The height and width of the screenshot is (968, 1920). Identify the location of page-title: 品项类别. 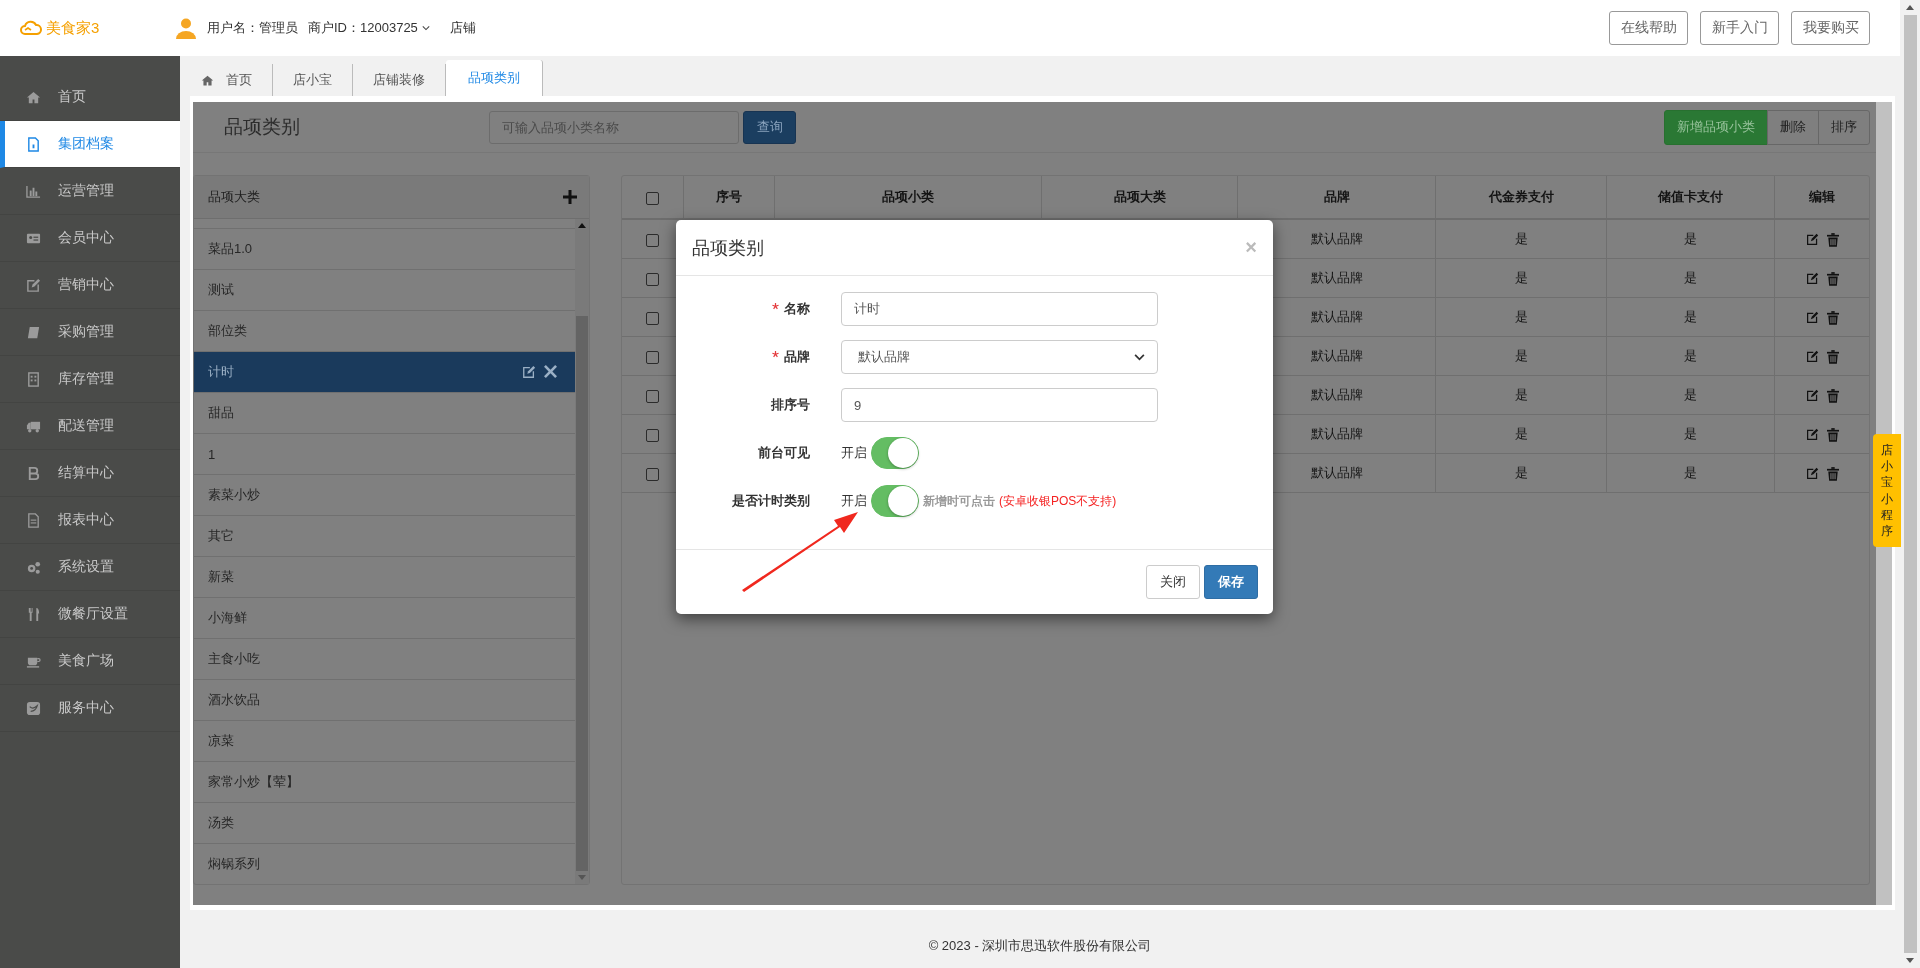
(262, 127).